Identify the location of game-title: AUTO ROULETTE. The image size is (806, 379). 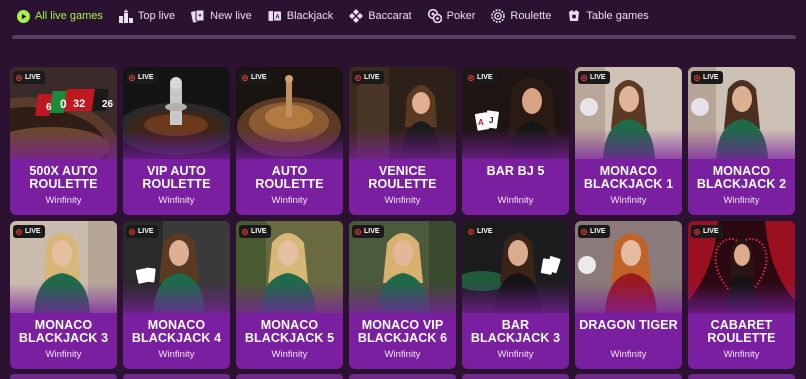
(289, 177).